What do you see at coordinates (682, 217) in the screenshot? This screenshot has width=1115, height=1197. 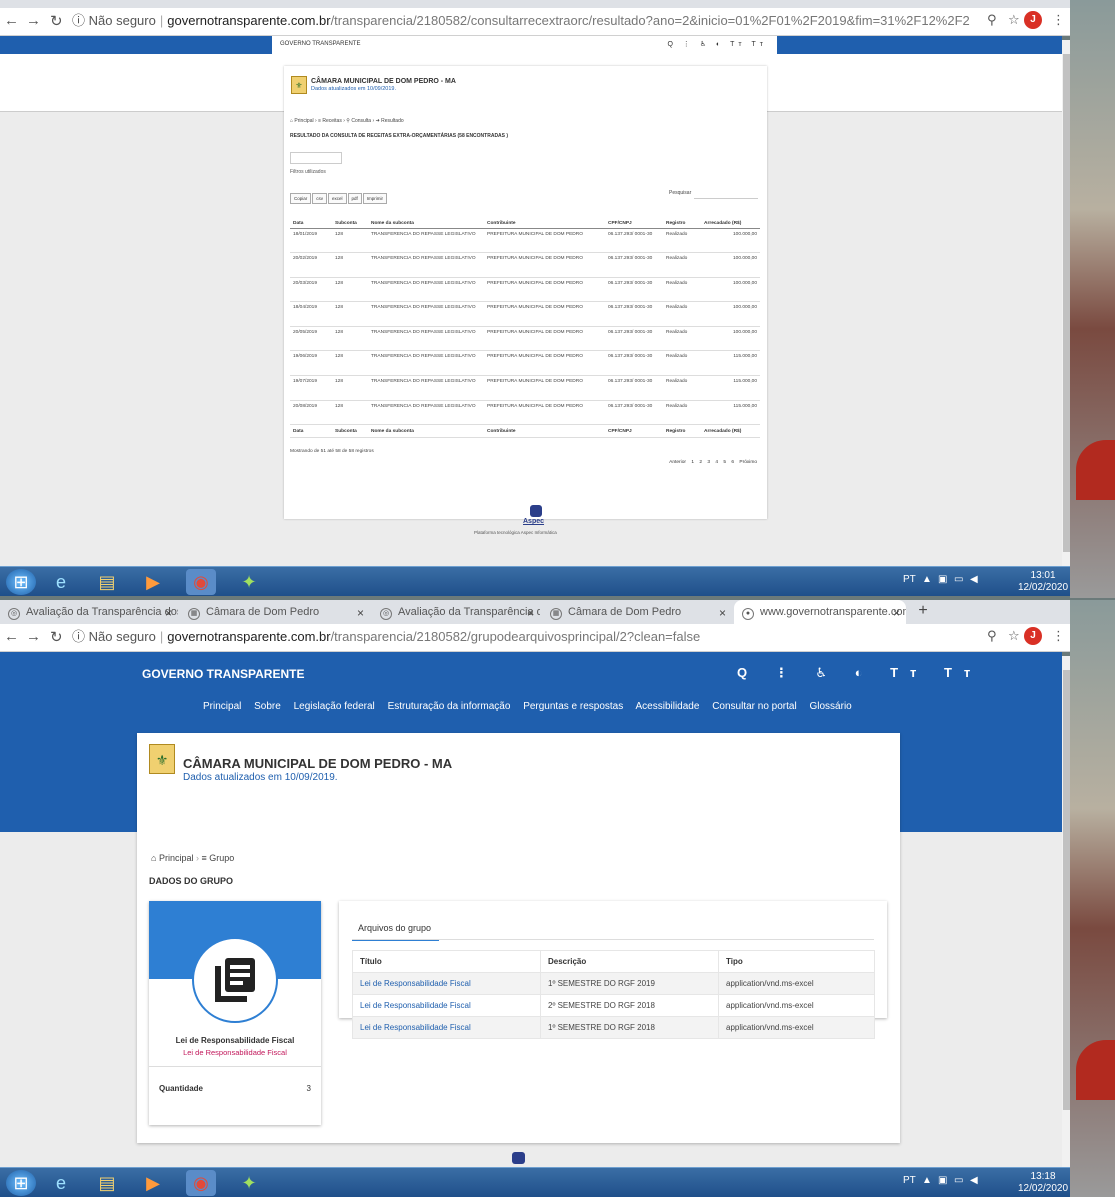 I see `col-header-registro: Registro` at bounding box center [682, 217].